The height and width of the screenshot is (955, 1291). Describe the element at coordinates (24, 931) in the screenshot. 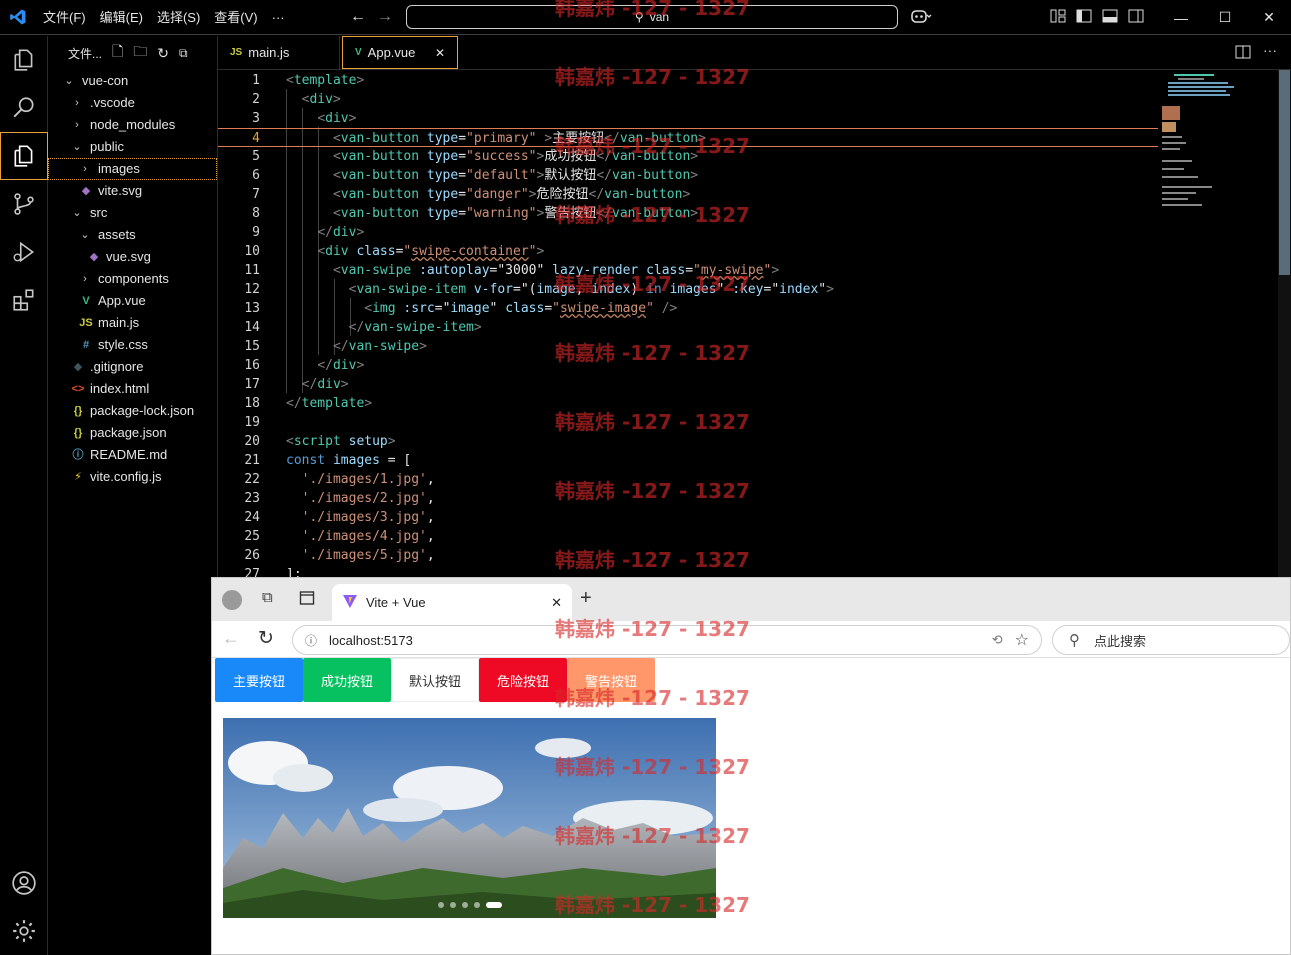

I see `settings-gear-icon` at that location.